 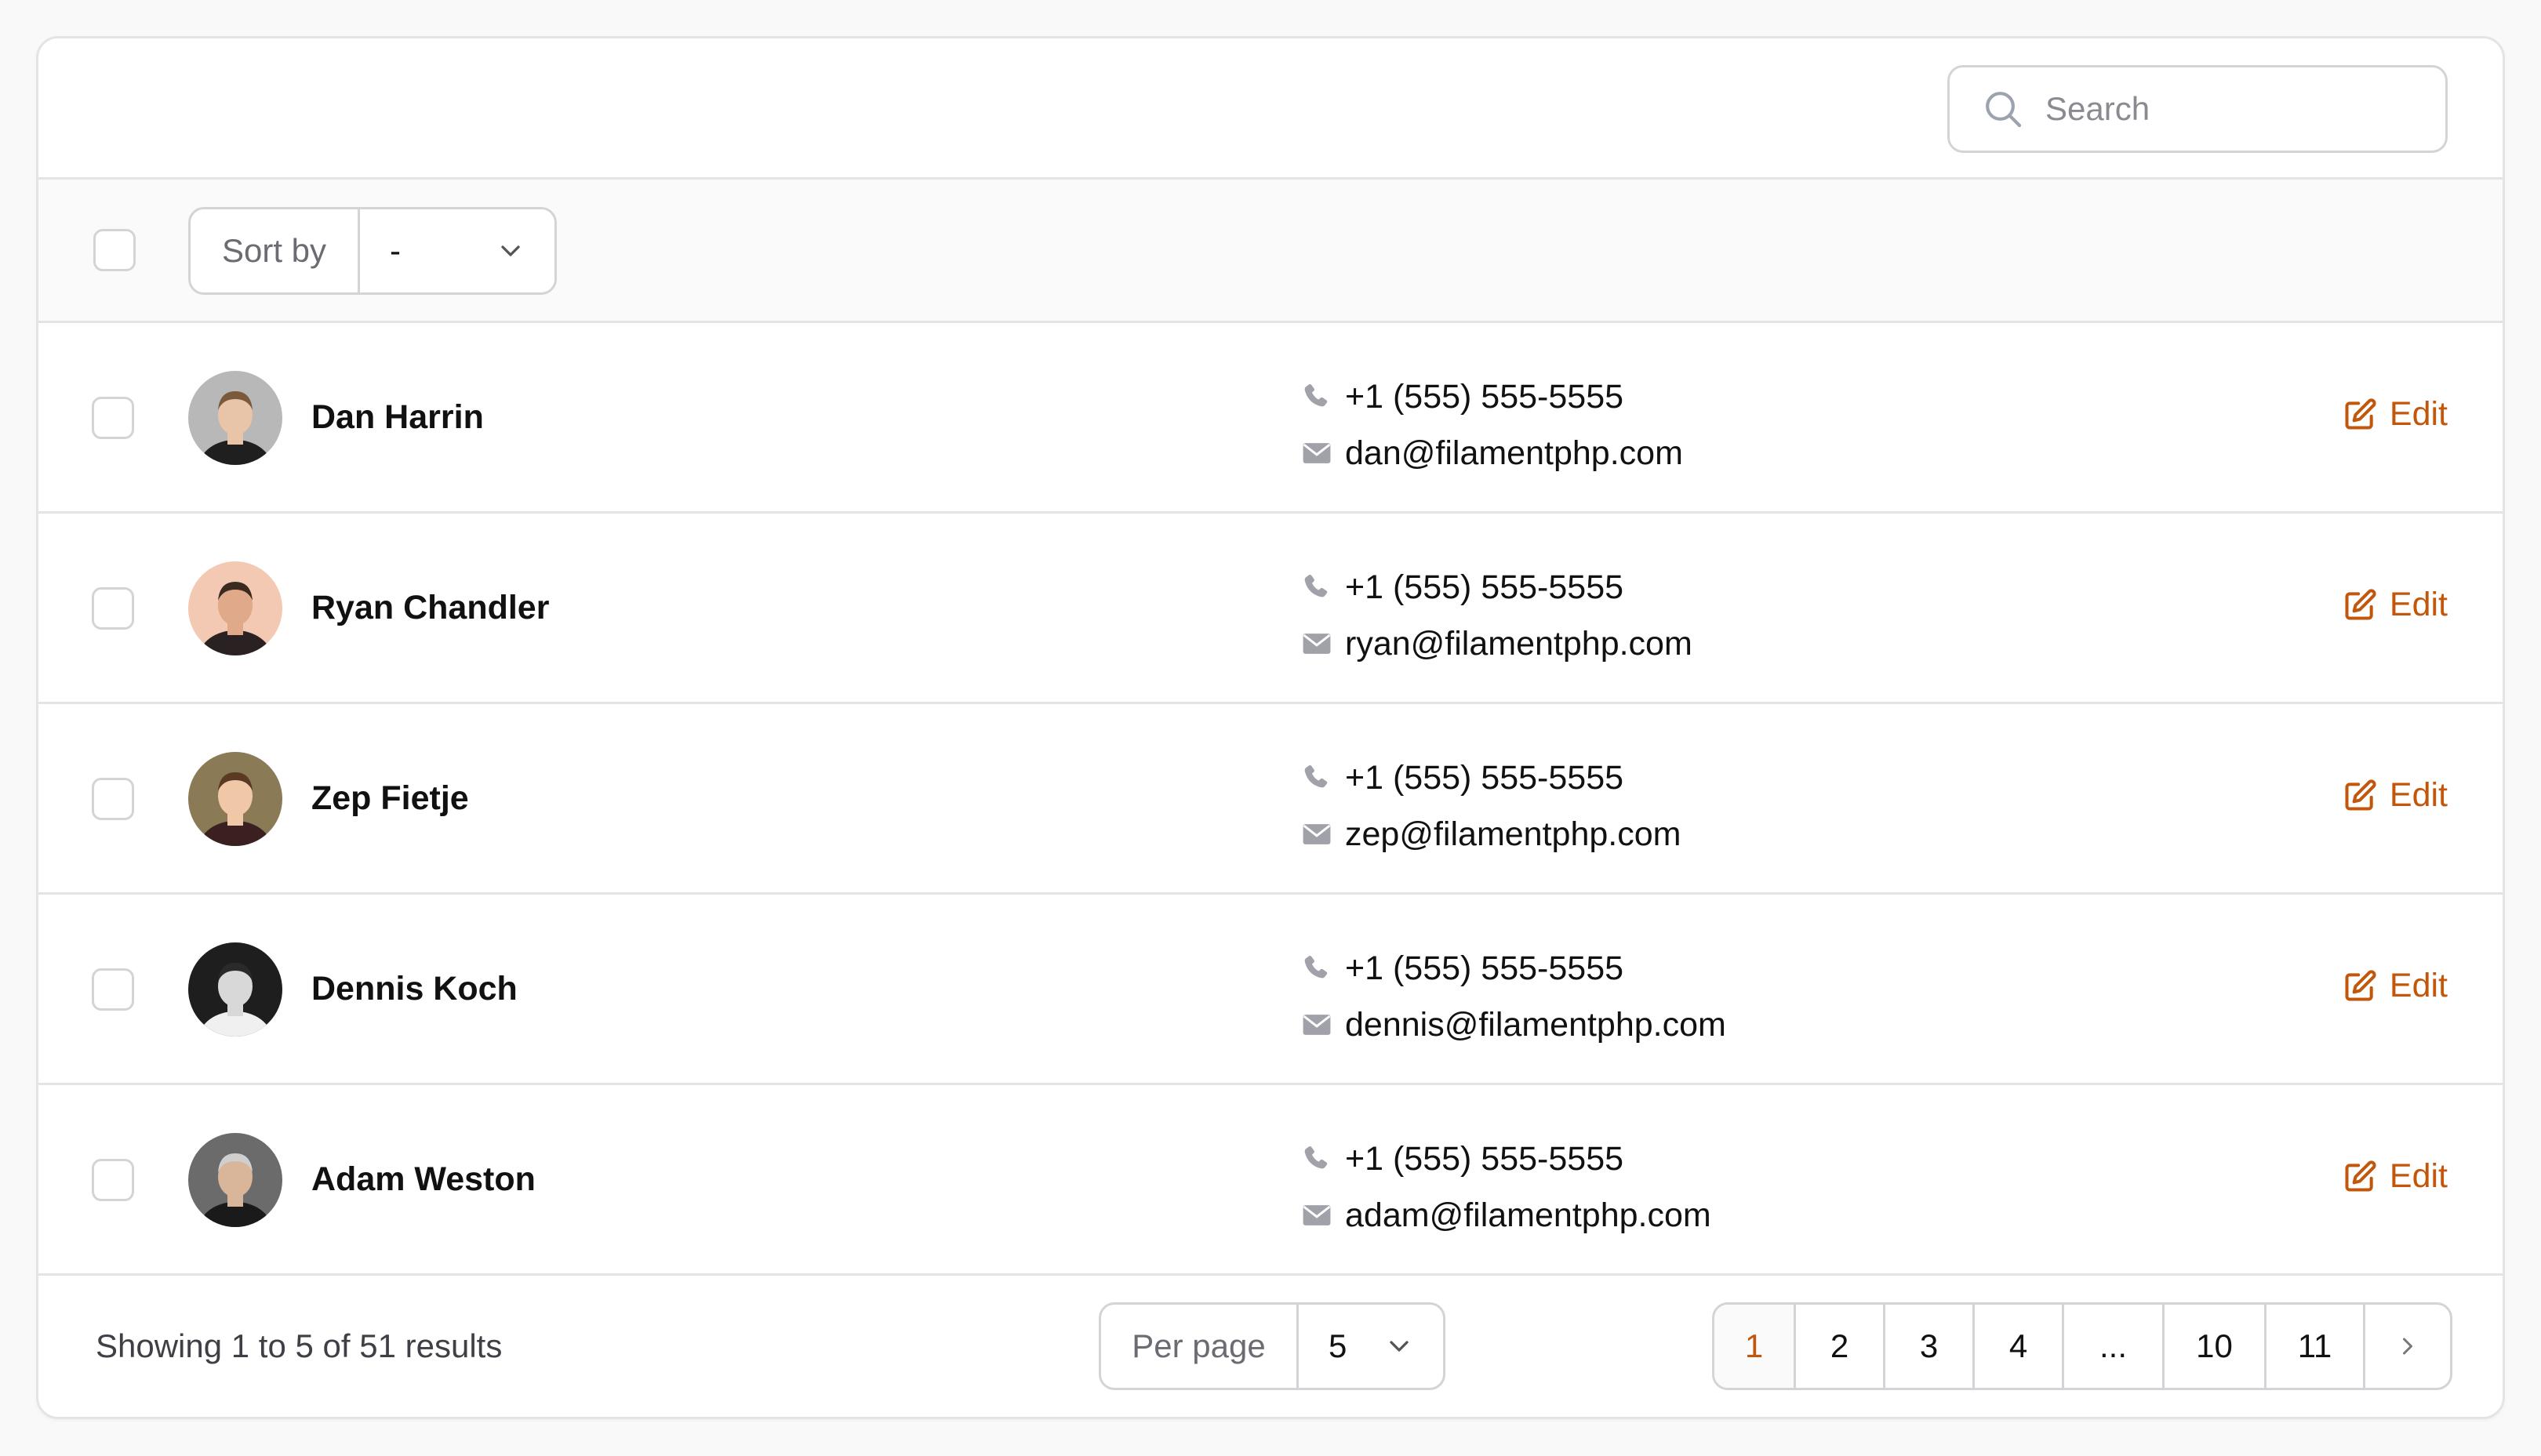 I want to click on email-line: ryan@filamentphp.com, so click(x=1496, y=643).